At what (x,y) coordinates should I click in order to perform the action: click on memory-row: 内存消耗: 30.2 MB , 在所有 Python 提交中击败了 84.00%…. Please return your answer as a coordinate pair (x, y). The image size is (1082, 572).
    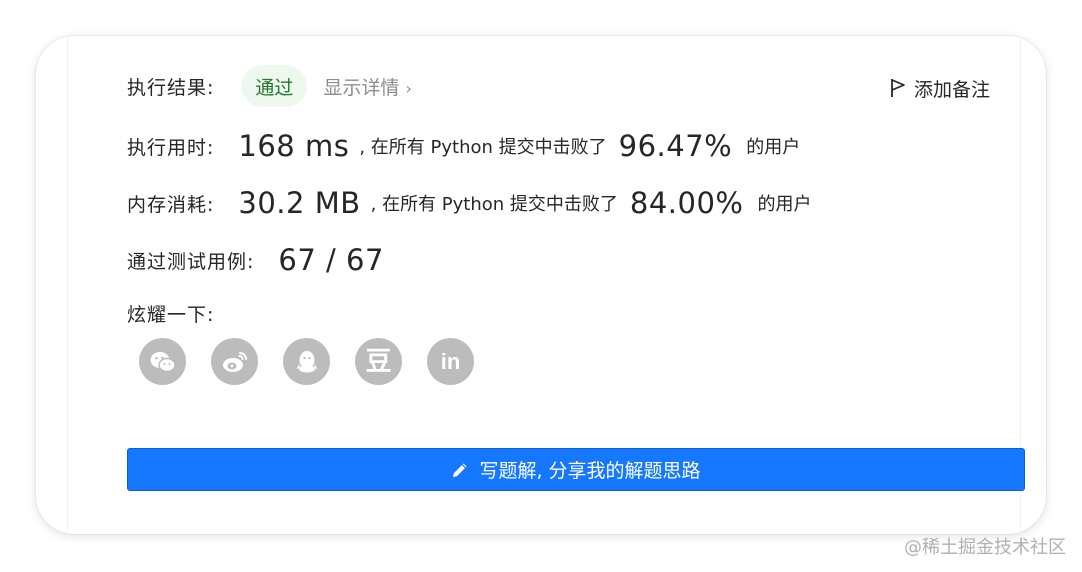
    Looking at the image, I should click on (469, 203).